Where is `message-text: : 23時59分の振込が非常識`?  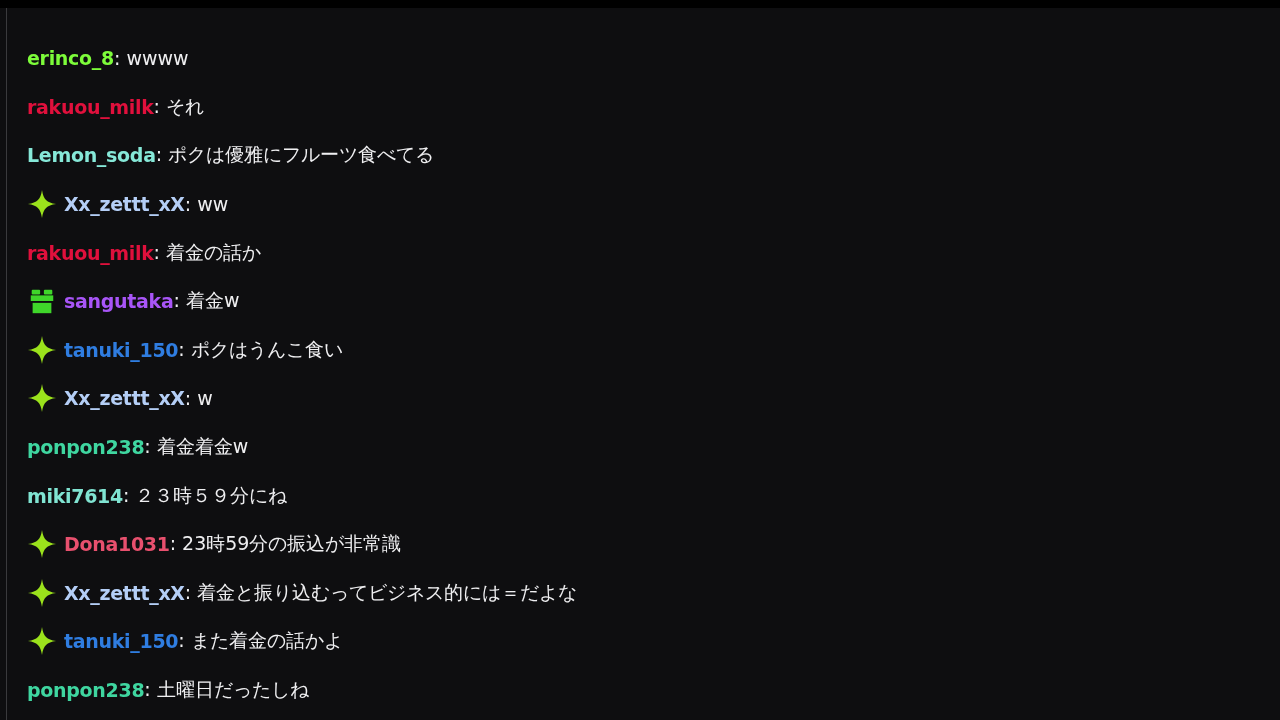 message-text: : 23時59分の振込が非常識 is located at coordinates (285, 544).